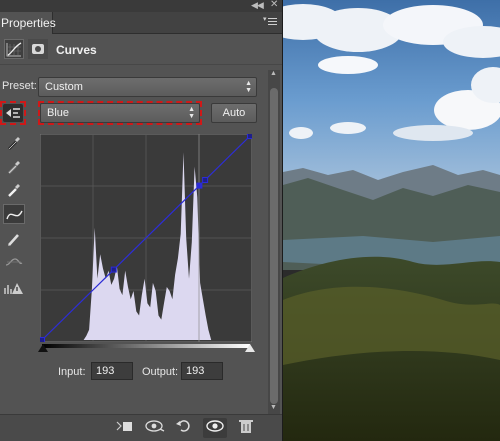 This screenshot has width=500, height=441. I want to click on curve-points-icon, so click(14, 214).